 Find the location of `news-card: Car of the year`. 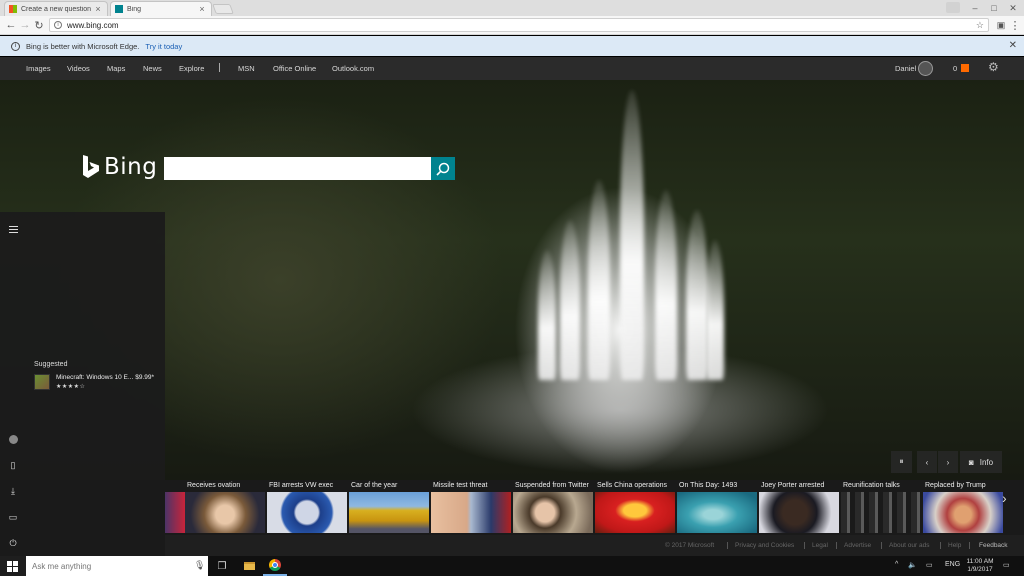

news-card: Car of the year is located at coordinates (389, 507).